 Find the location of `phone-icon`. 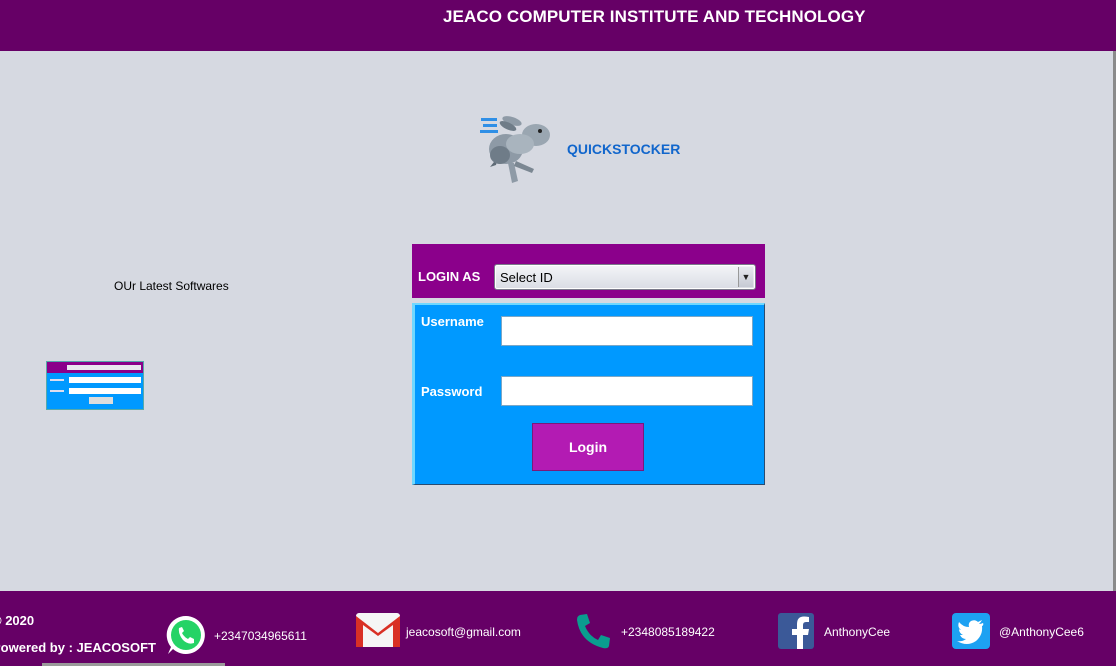

phone-icon is located at coordinates (593, 631).